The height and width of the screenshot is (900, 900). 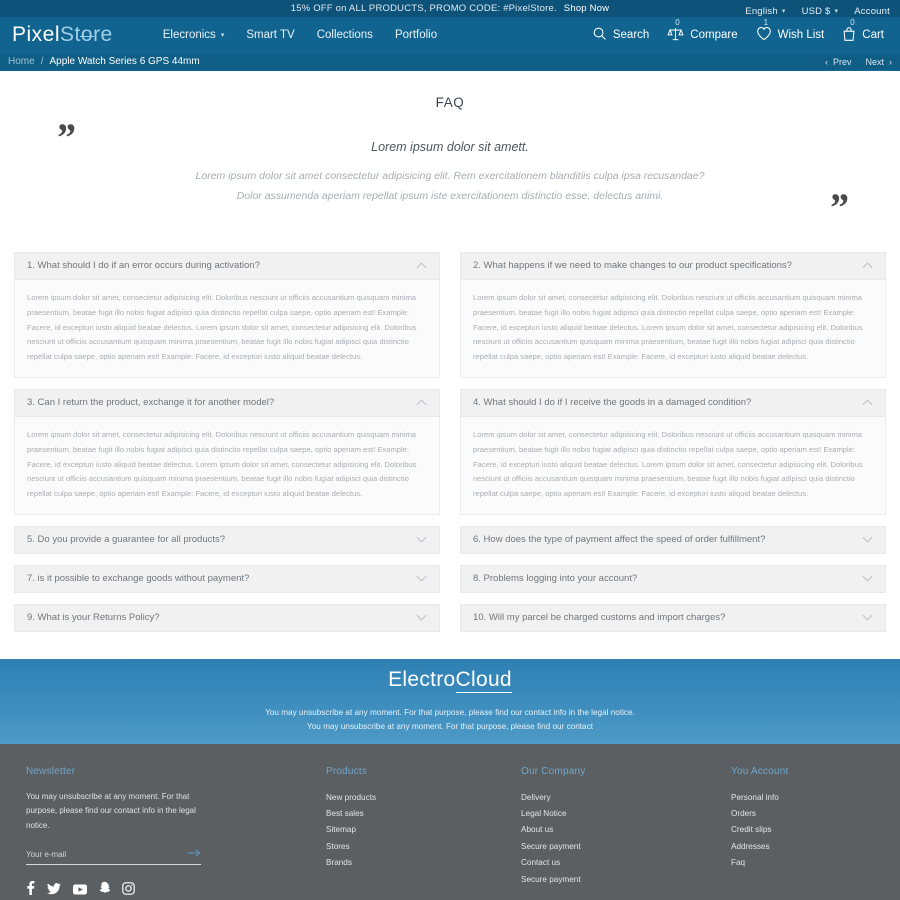 What do you see at coordinates (702, 31) in the screenshot?
I see `compare-button: 0 Compare` at bounding box center [702, 31].